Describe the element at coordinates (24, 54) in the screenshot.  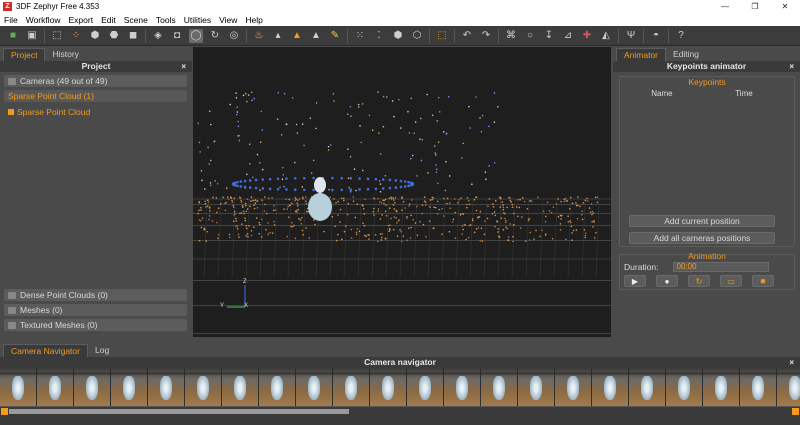
I see `tab-project: Project` at that location.